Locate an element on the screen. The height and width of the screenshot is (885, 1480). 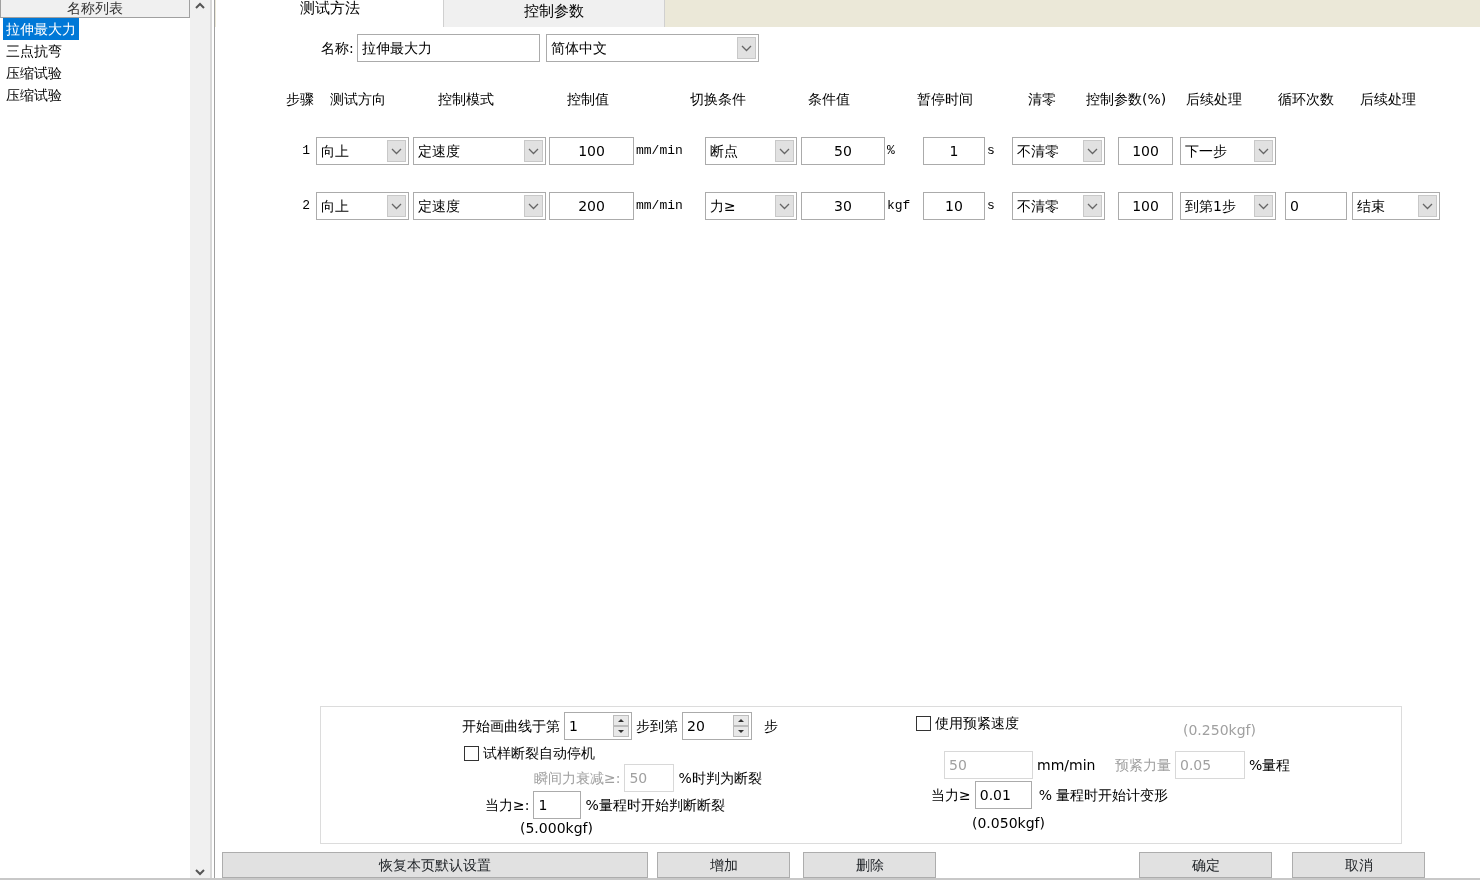
input-field: 拉伸最大力 is located at coordinates (448, 48).